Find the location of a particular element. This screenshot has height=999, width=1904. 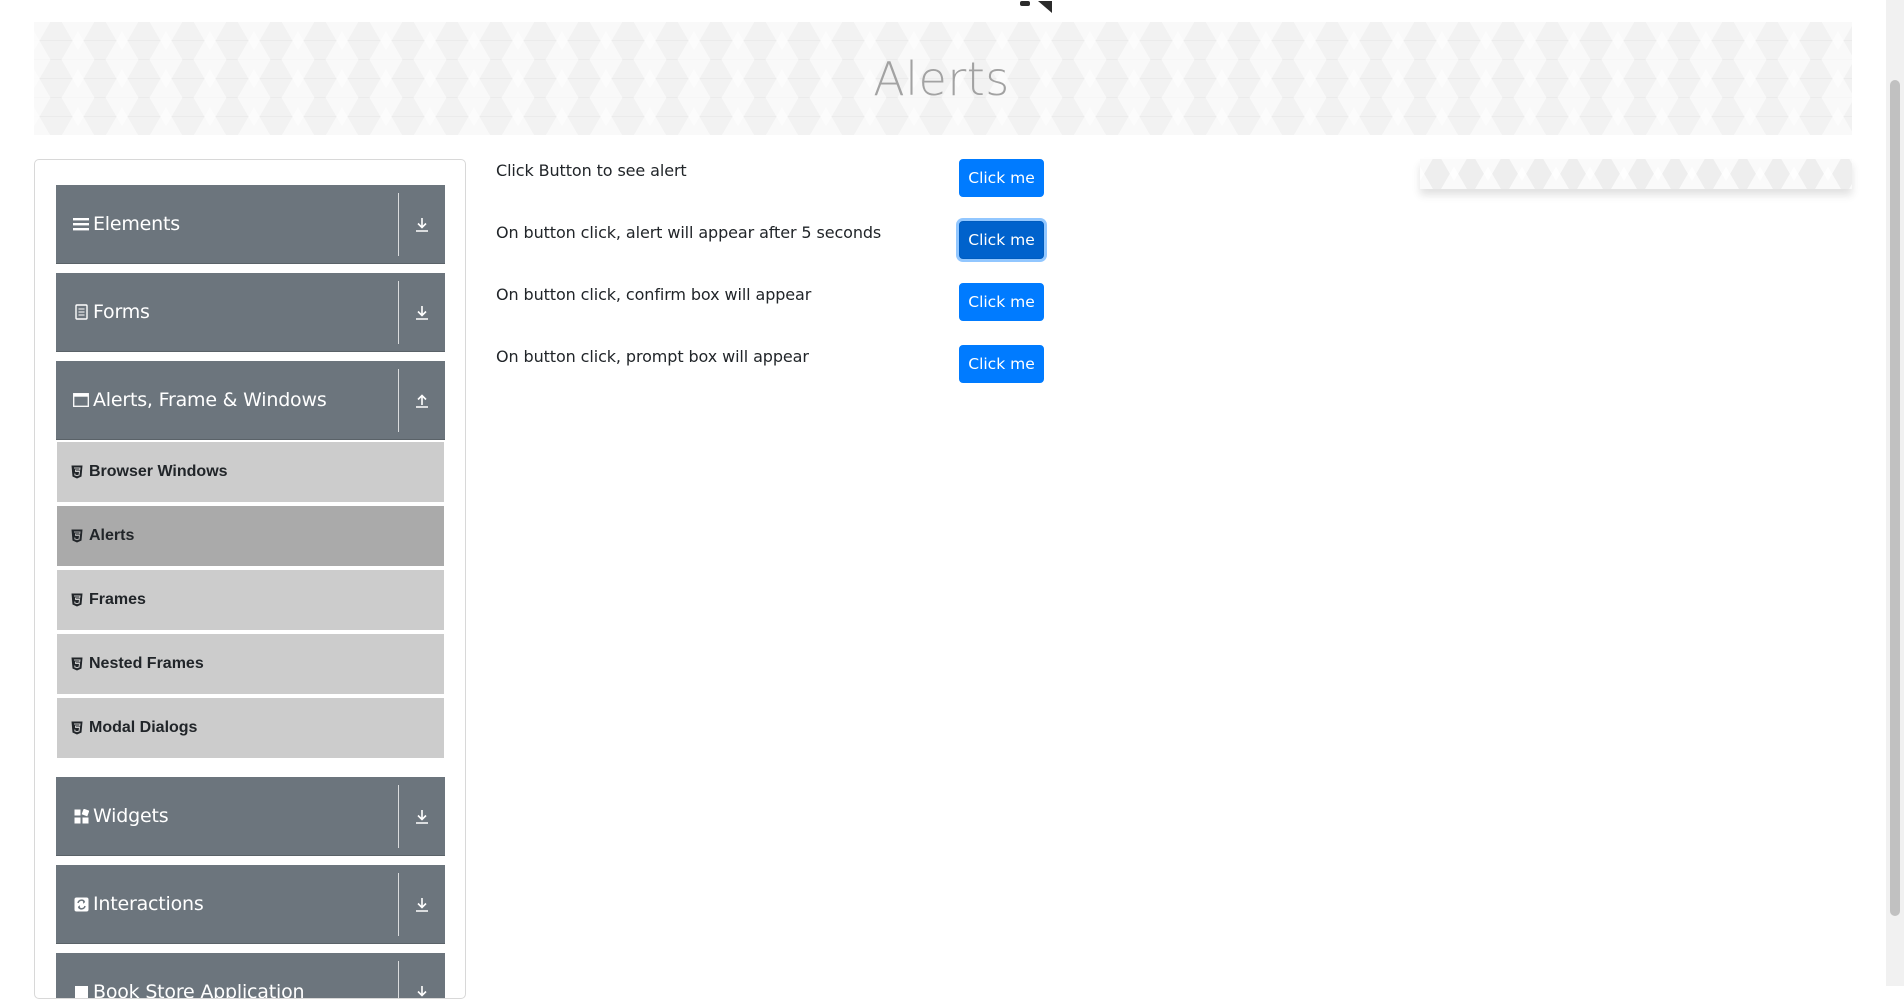

prompt-button: Click me is located at coordinates (1001, 364).